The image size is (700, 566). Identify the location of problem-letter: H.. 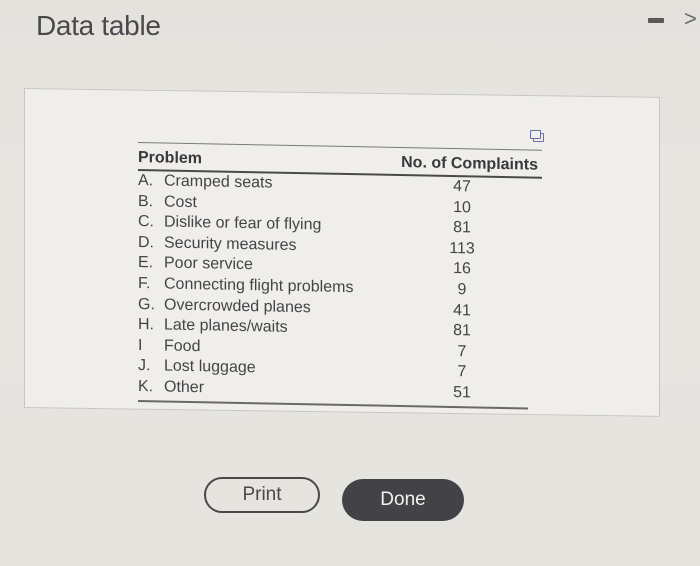
(146, 325).